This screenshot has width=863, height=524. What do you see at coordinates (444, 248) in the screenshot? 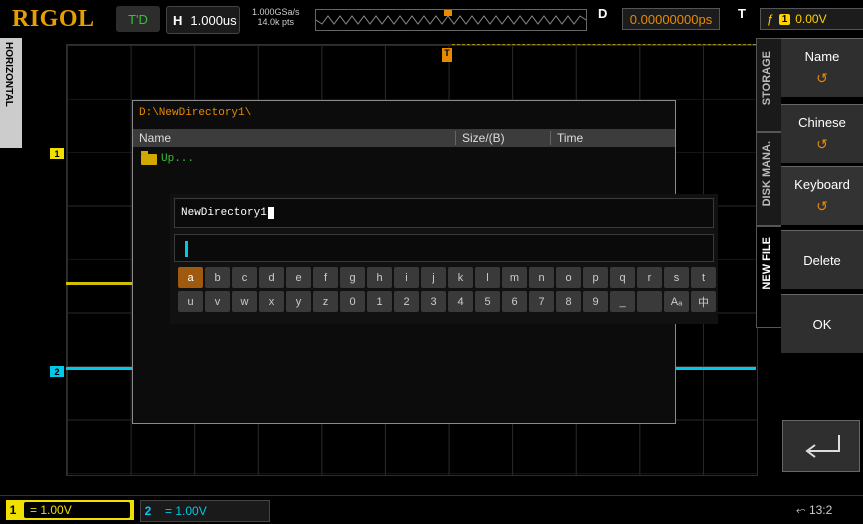
I see `input-field` at bounding box center [444, 248].